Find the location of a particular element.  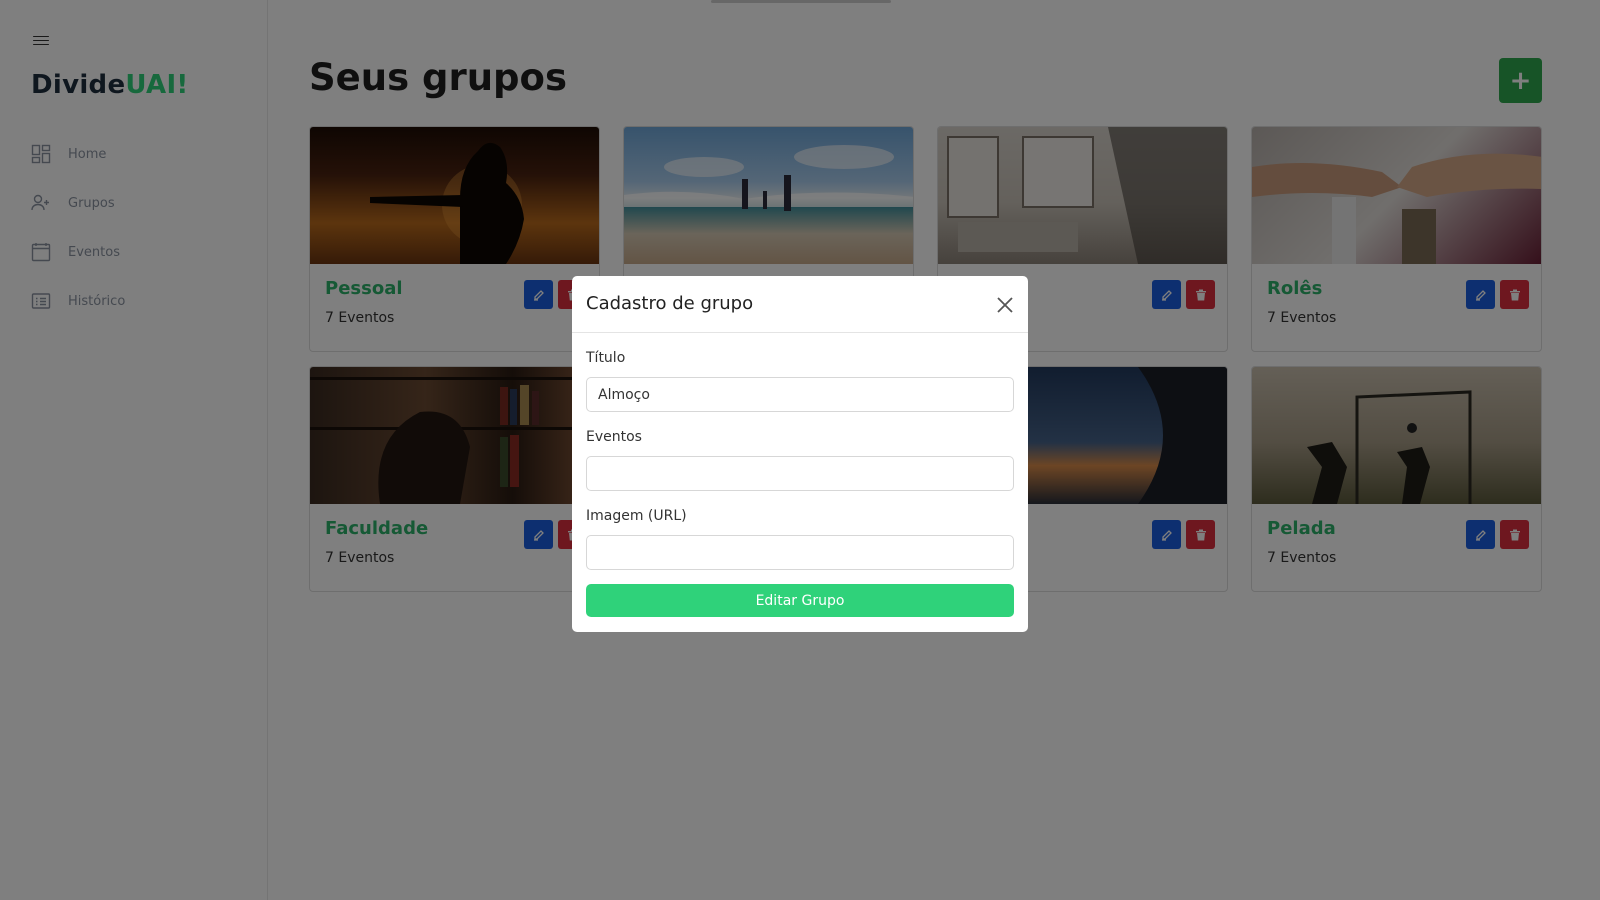

imagem-url-input is located at coordinates (800, 552).